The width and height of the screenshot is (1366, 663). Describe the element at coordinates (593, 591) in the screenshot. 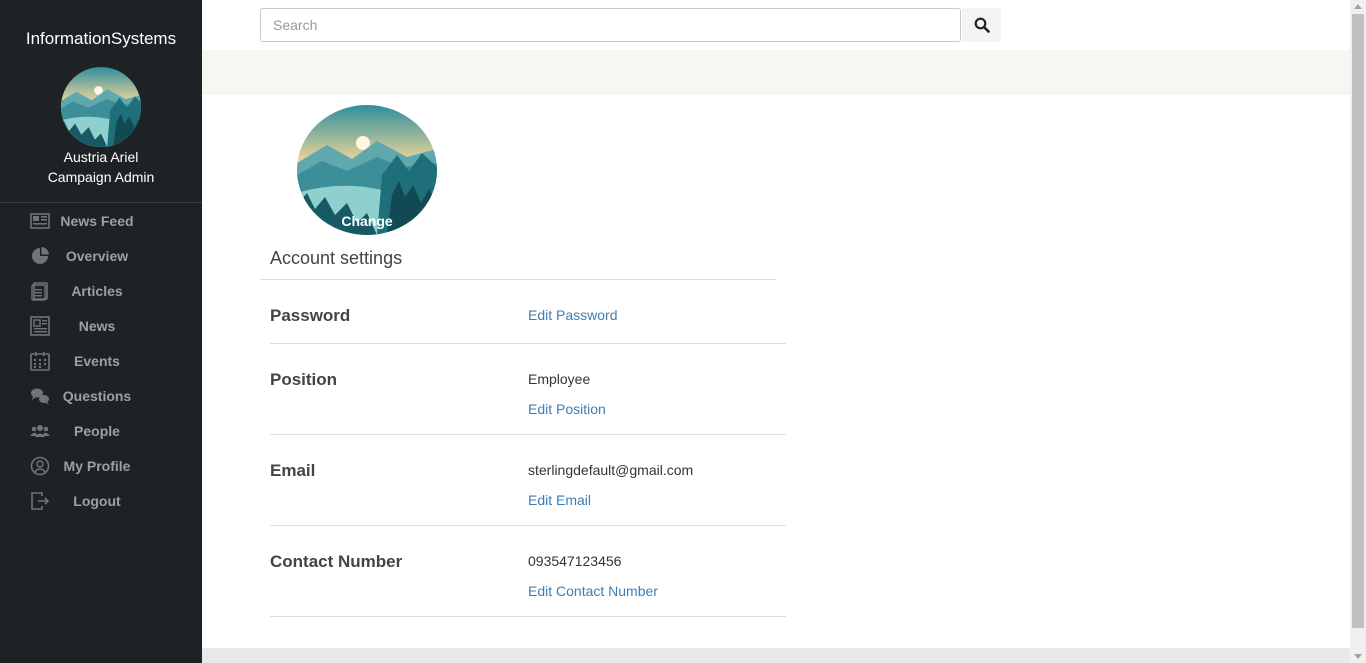

I see `edit-contact-number-link: Edit Contact Number` at that location.